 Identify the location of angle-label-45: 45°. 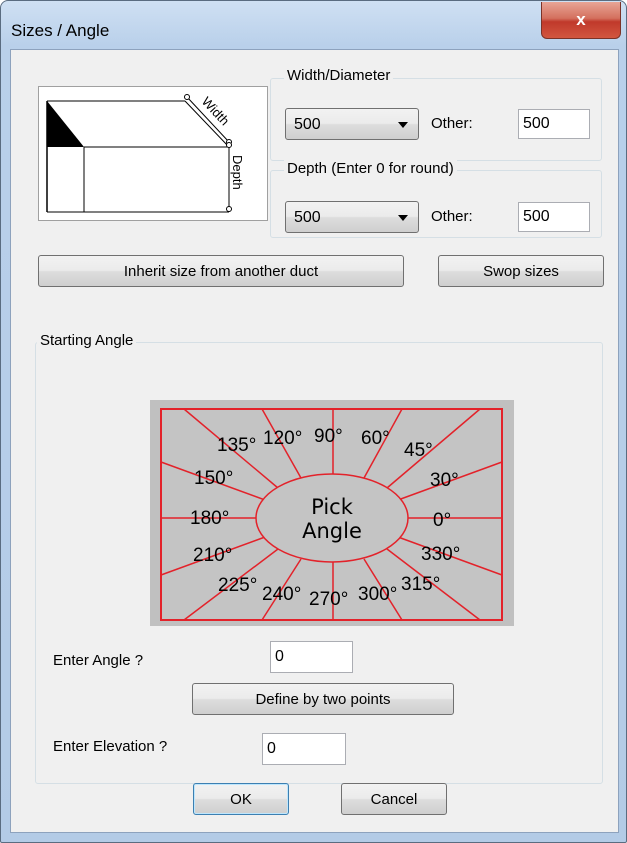
(418, 450).